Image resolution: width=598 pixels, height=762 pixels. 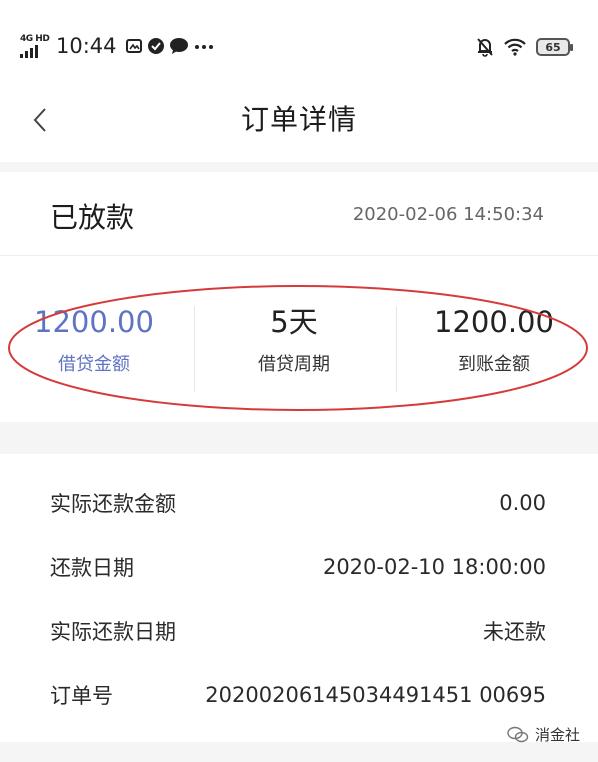 What do you see at coordinates (299, 45) in the screenshot?
I see `status-bar: 4G HD 10:44 65` at bounding box center [299, 45].